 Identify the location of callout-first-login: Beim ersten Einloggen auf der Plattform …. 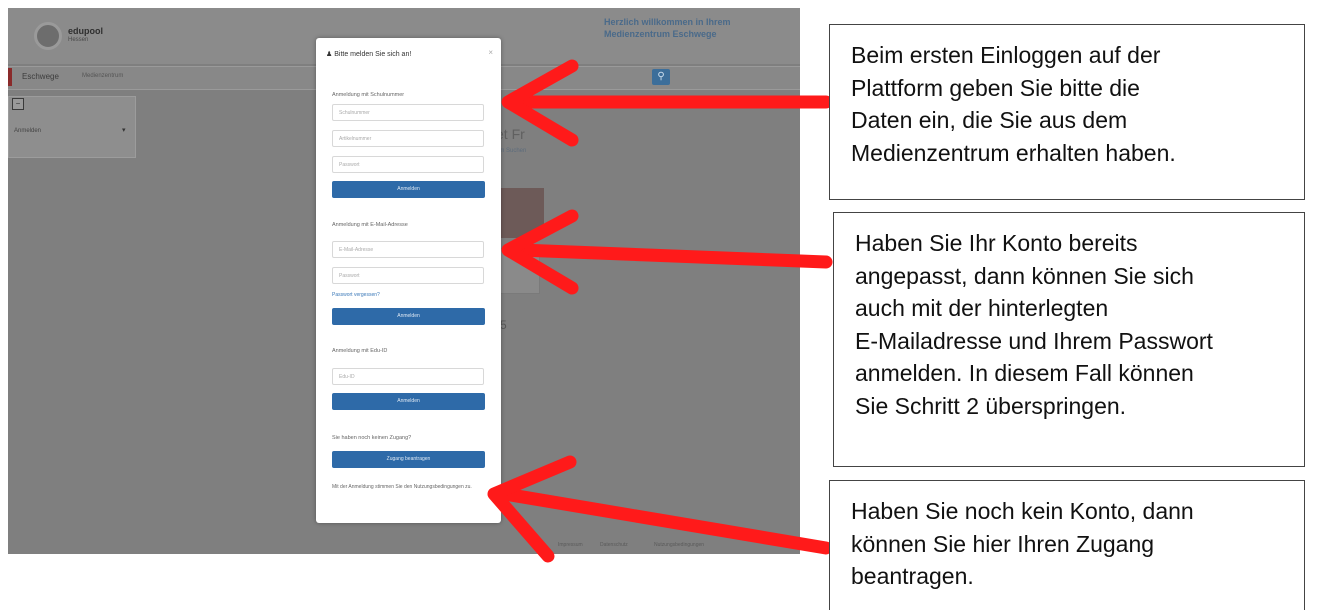
(1067, 112).